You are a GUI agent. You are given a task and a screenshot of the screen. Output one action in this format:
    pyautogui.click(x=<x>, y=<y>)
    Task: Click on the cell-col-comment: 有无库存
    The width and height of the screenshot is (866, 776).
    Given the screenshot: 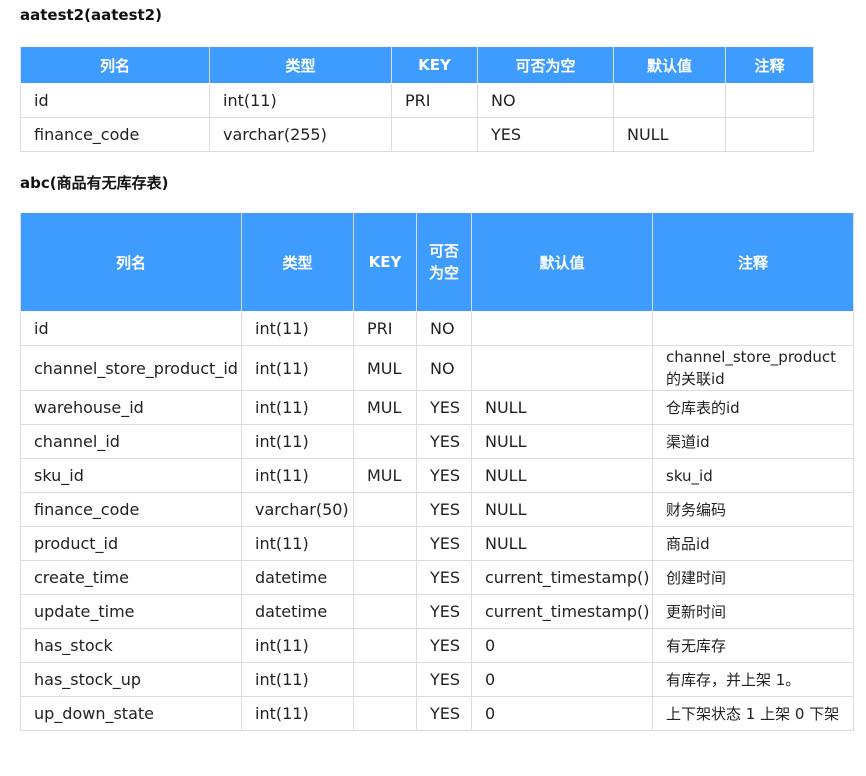 What is the action you would take?
    pyautogui.click(x=753, y=645)
    